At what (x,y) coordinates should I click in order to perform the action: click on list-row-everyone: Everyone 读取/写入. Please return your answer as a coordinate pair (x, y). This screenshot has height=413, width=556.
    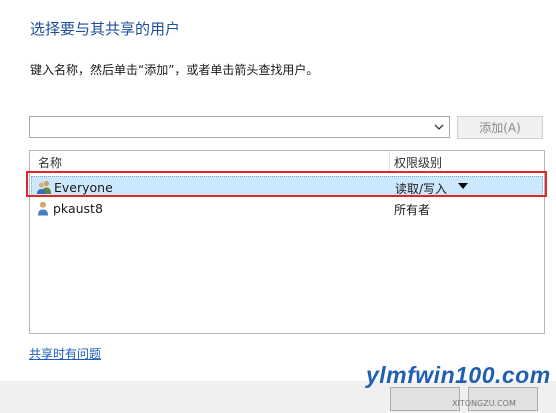
    Looking at the image, I should click on (287, 186).